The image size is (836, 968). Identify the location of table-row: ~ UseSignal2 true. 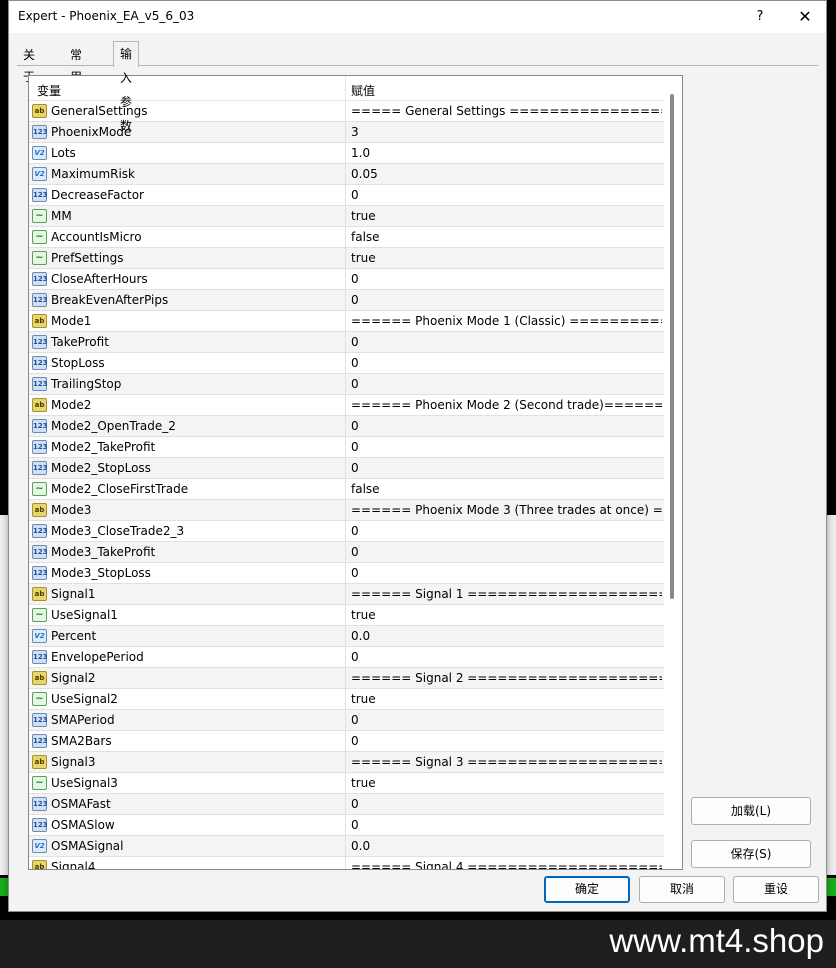
(346, 699).